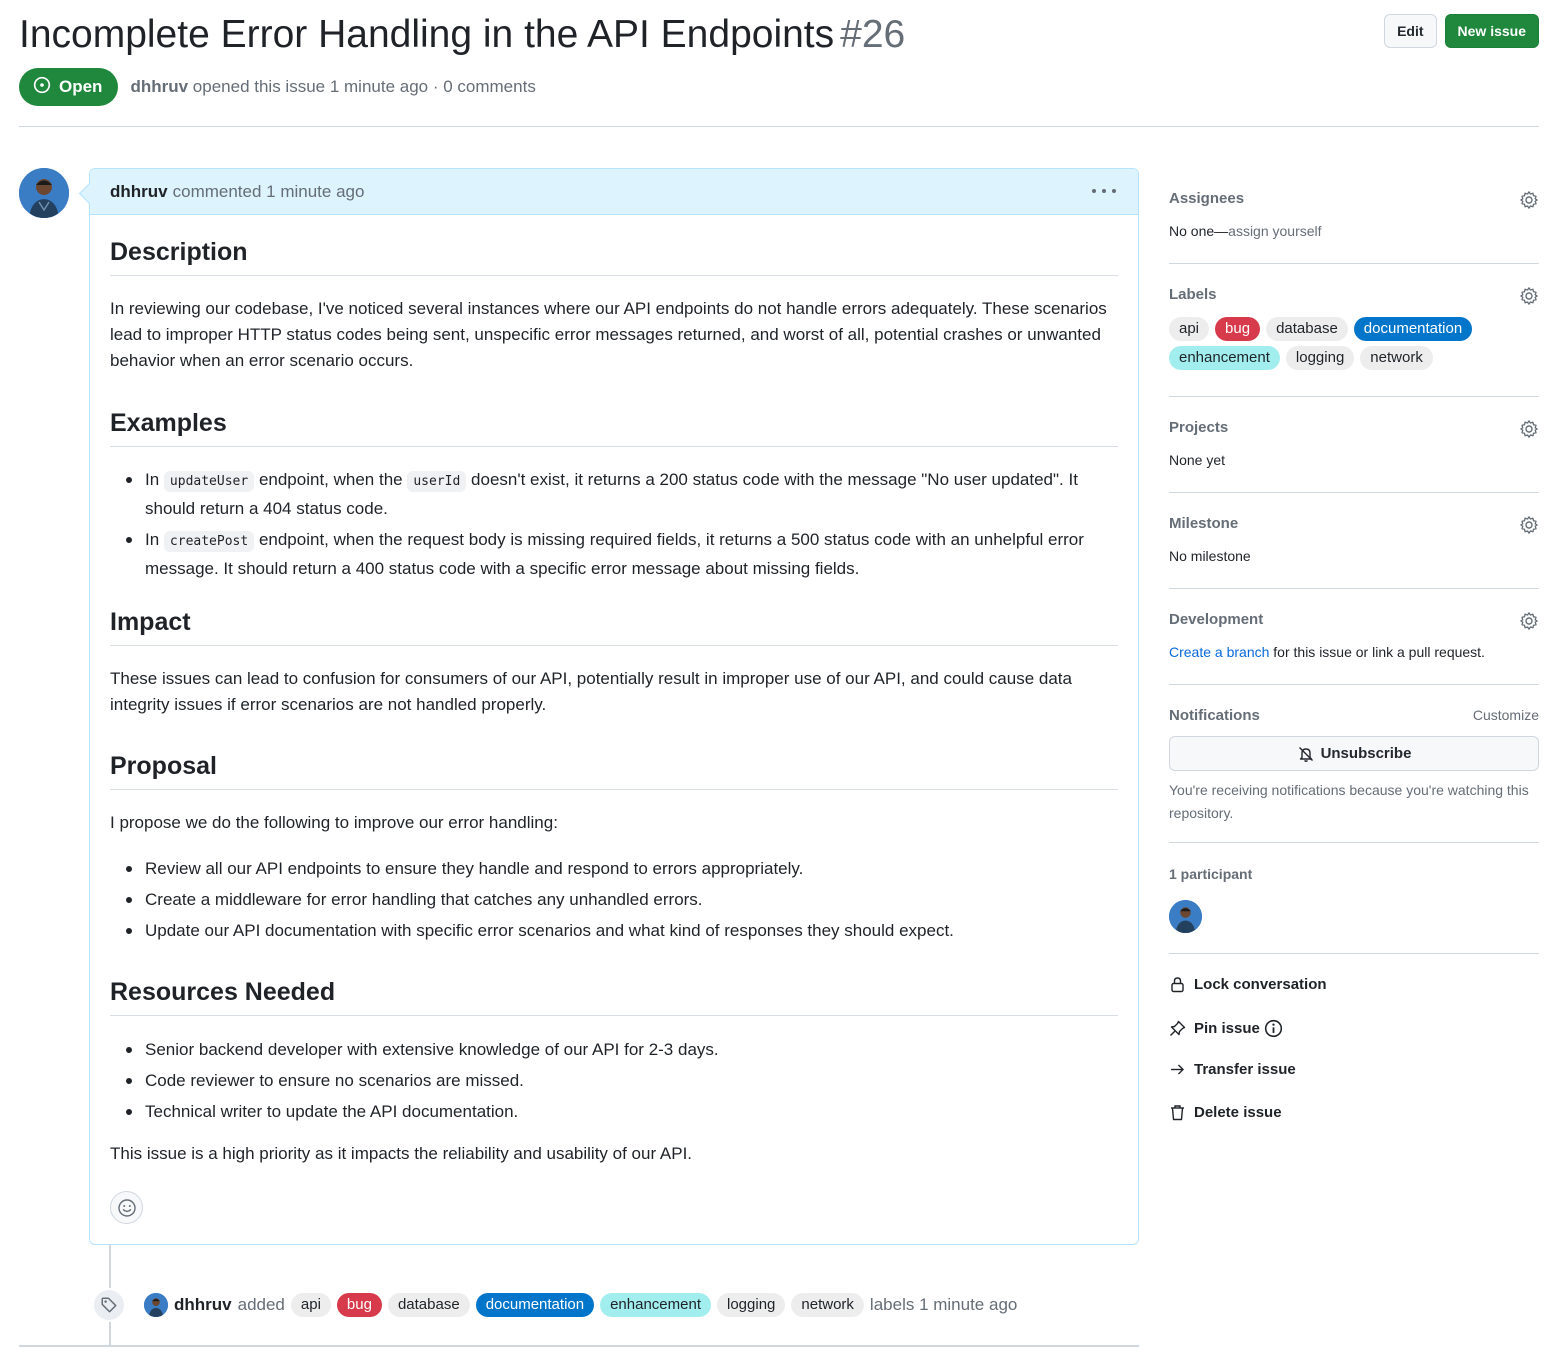  What do you see at coordinates (1354, 619) in the screenshot?
I see `development-title: Development` at bounding box center [1354, 619].